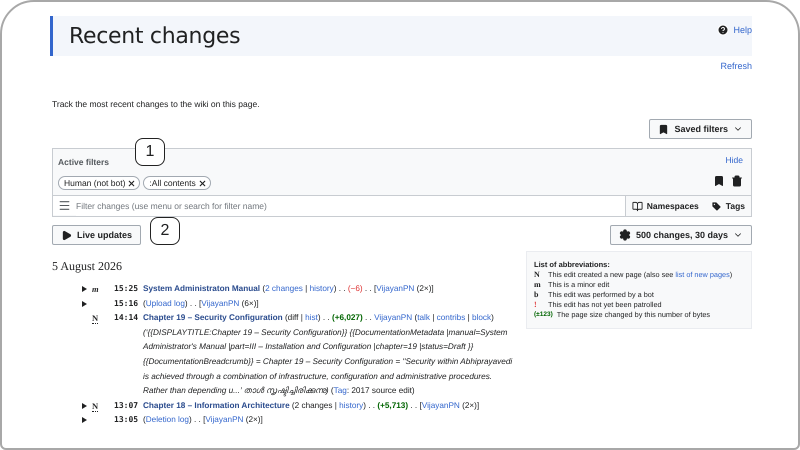  What do you see at coordinates (154, 36) in the screenshot?
I see `page-title: Recent changes` at bounding box center [154, 36].